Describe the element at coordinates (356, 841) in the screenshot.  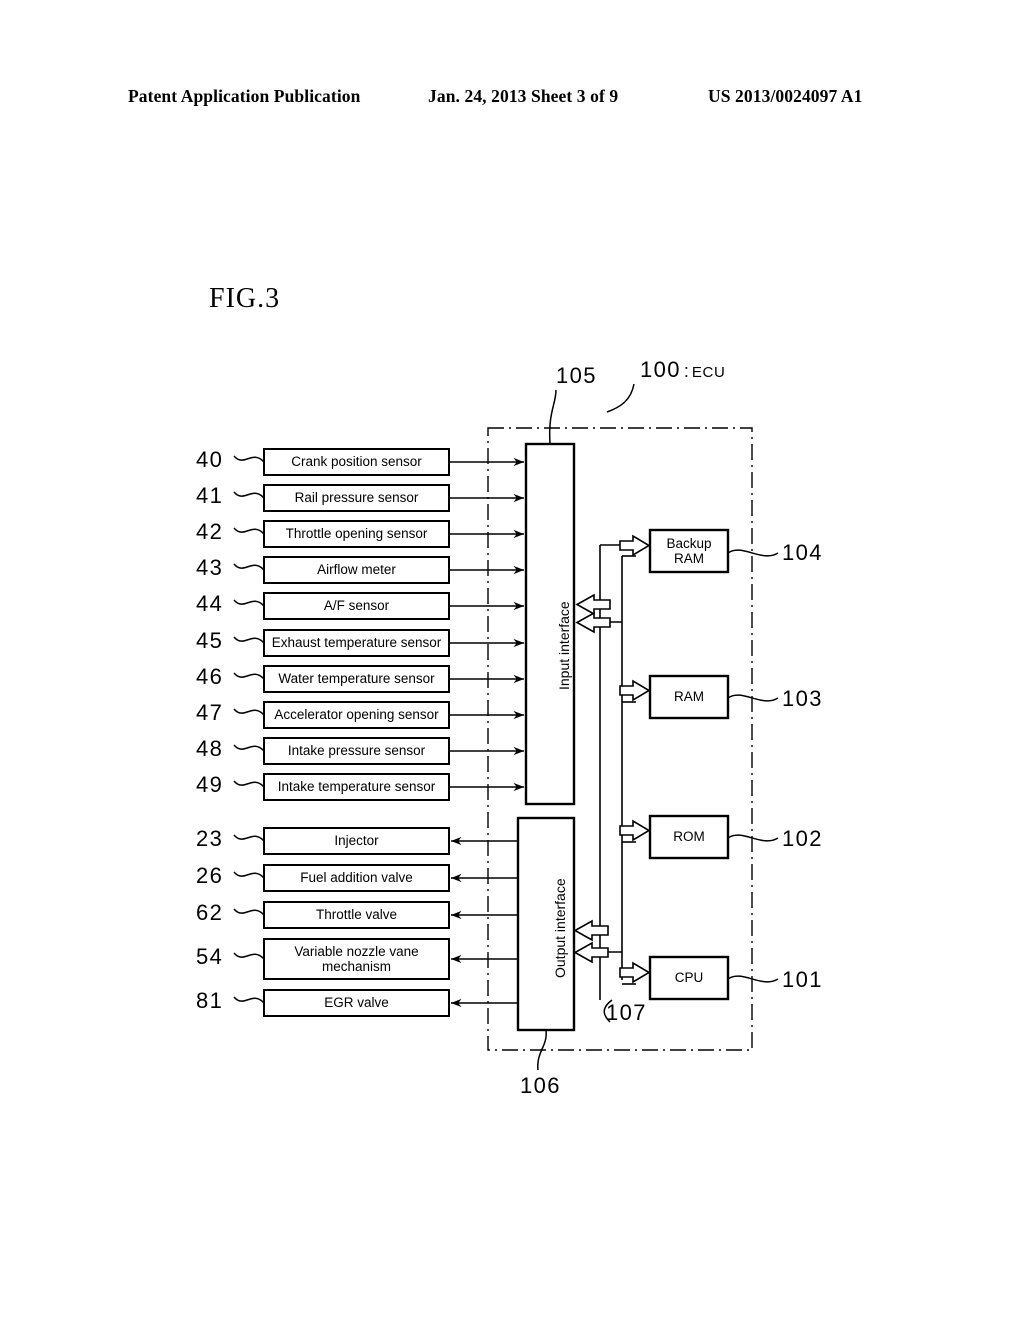
I see `actuator-label-23: Injector` at that location.